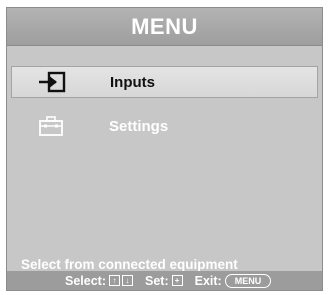  Describe the element at coordinates (132, 82) in the screenshot. I see `menu-item-label: Inputs` at that location.